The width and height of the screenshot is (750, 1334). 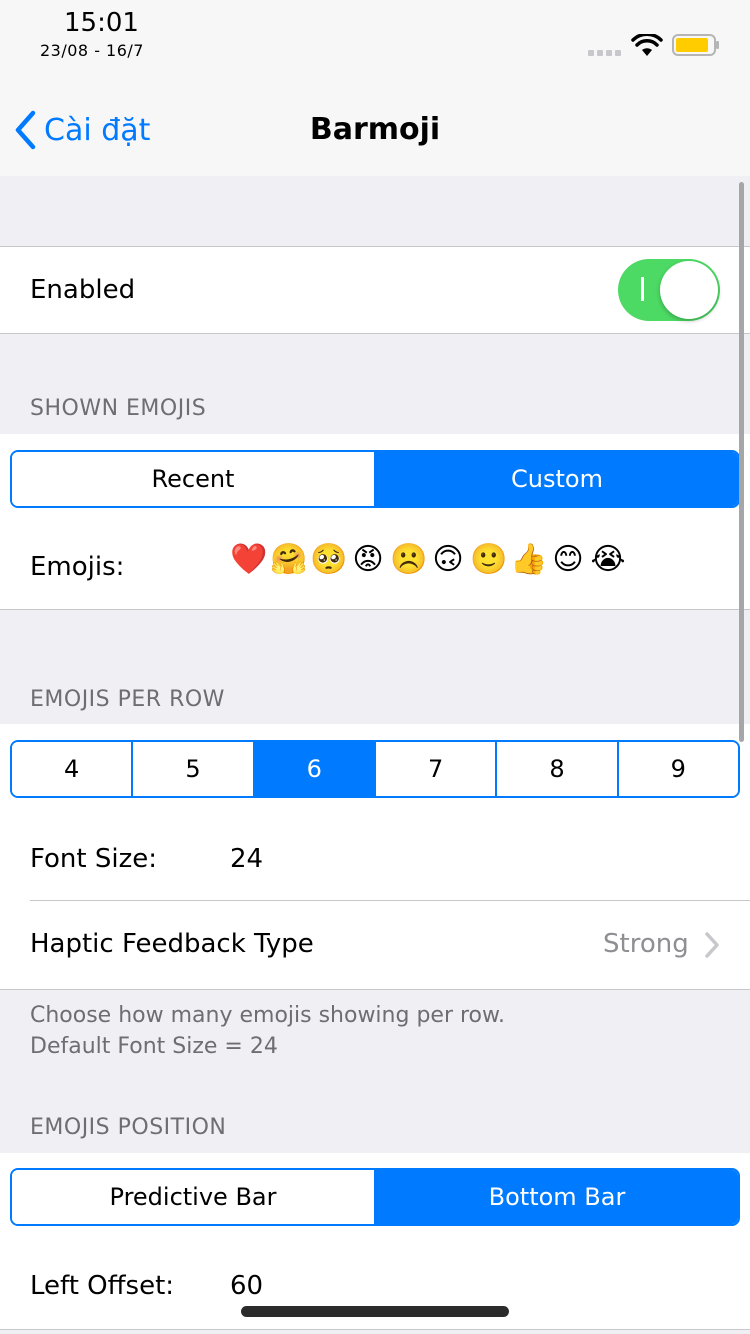 I want to click on home-indicator, so click(x=375, y=1311).